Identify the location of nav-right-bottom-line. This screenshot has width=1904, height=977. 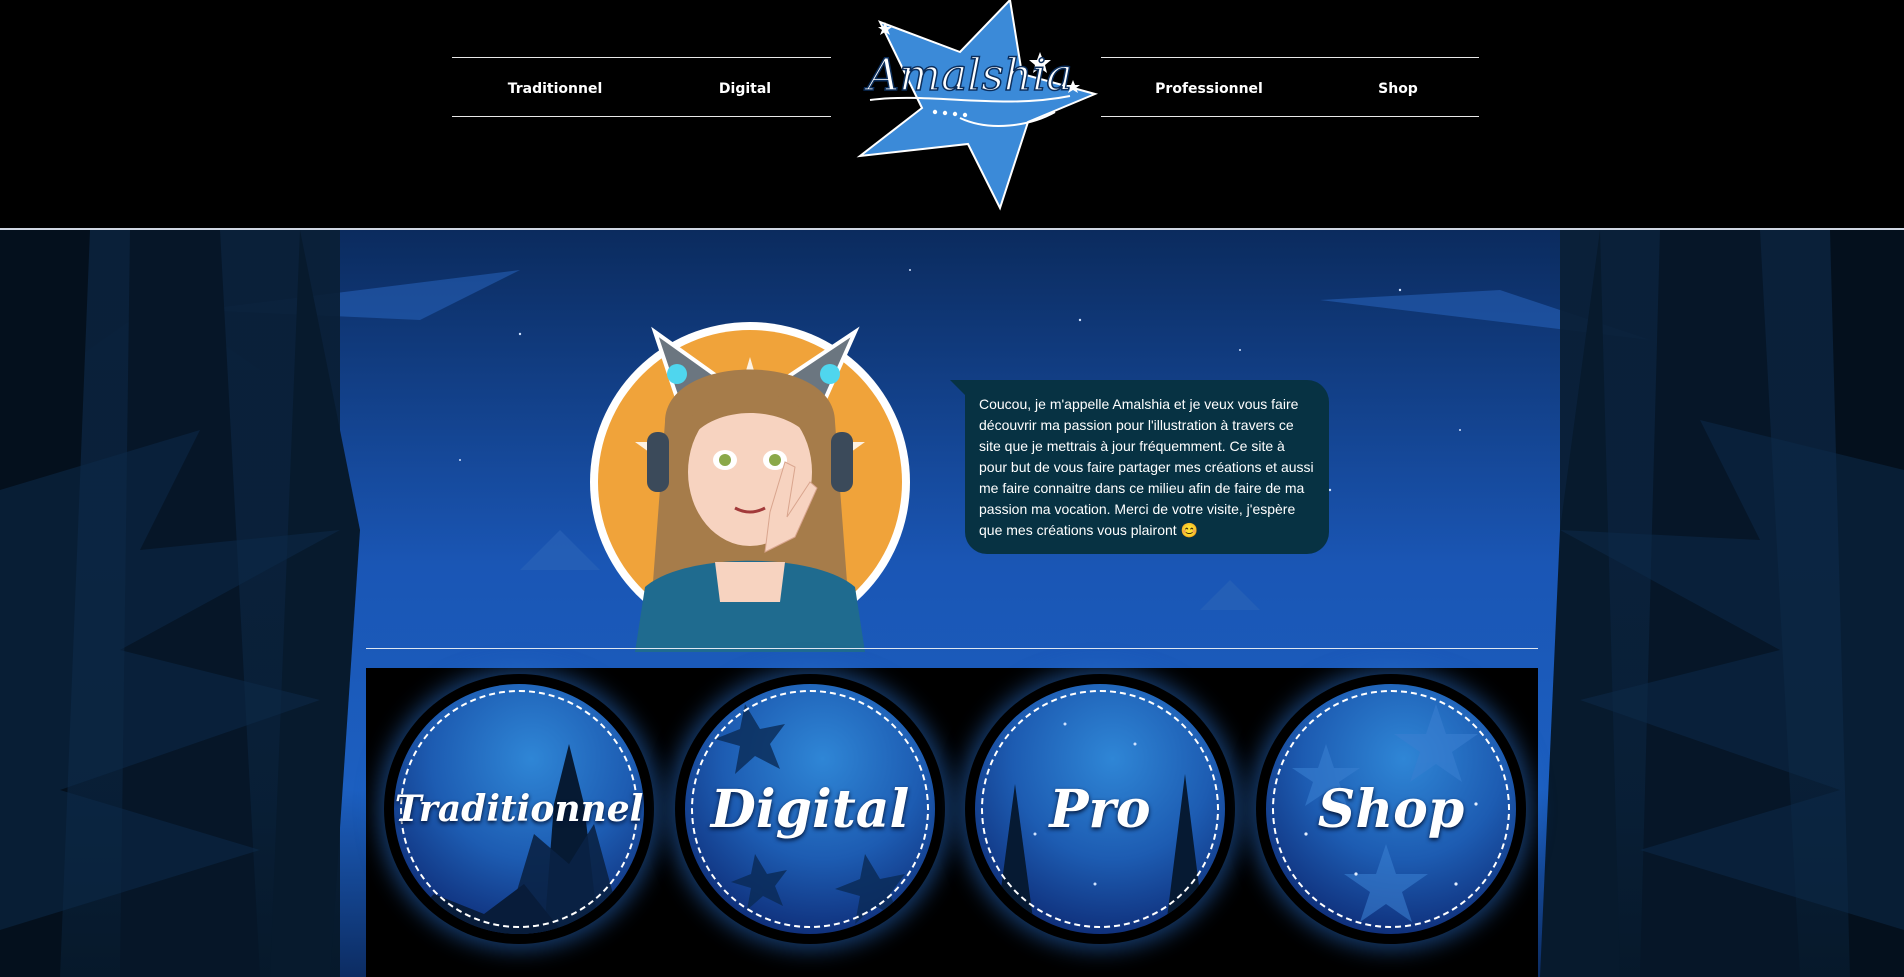
(1290, 116).